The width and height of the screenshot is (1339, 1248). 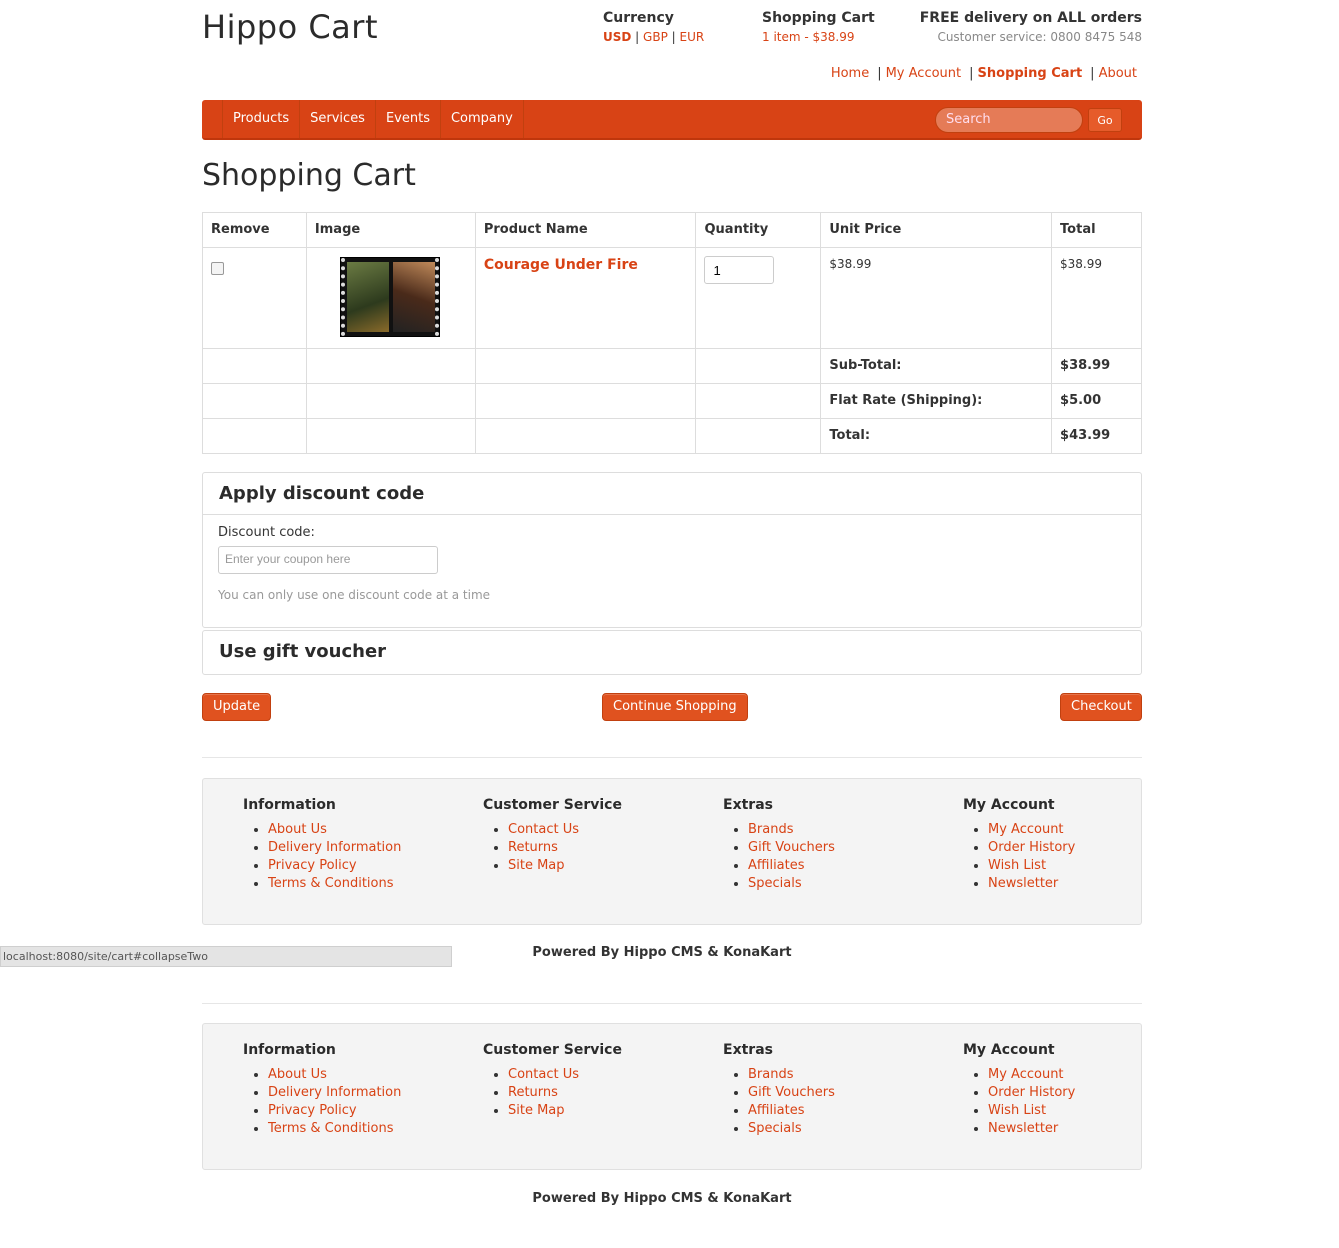 What do you see at coordinates (672, 401) in the screenshot?
I see `shipping-row: Flat Rate (Shipping): $5.00` at bounding box center [672, 401].